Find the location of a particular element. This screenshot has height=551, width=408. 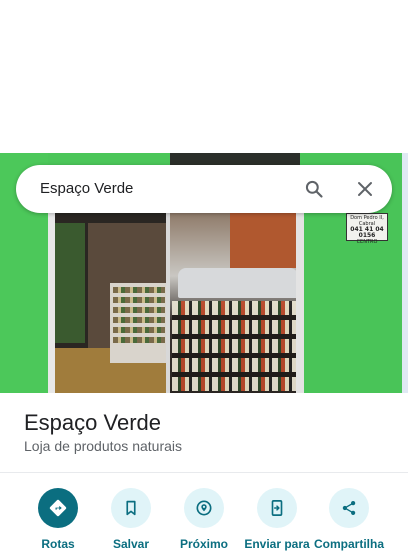

nearby-button-circle is located at coordinates (204, 508).